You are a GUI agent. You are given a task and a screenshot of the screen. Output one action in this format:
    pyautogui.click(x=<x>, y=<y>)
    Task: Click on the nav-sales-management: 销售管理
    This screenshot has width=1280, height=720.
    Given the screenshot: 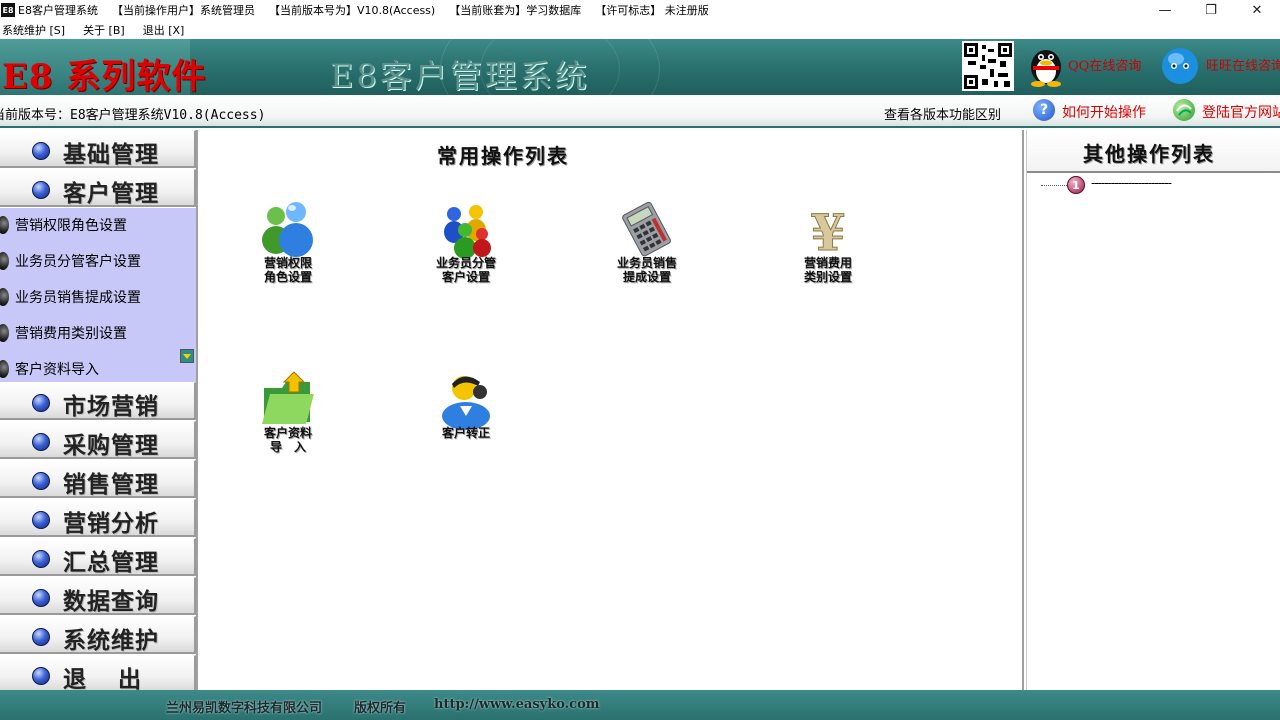 What is the action you would take?
    pyautogui.click(x=98, y=479)
    